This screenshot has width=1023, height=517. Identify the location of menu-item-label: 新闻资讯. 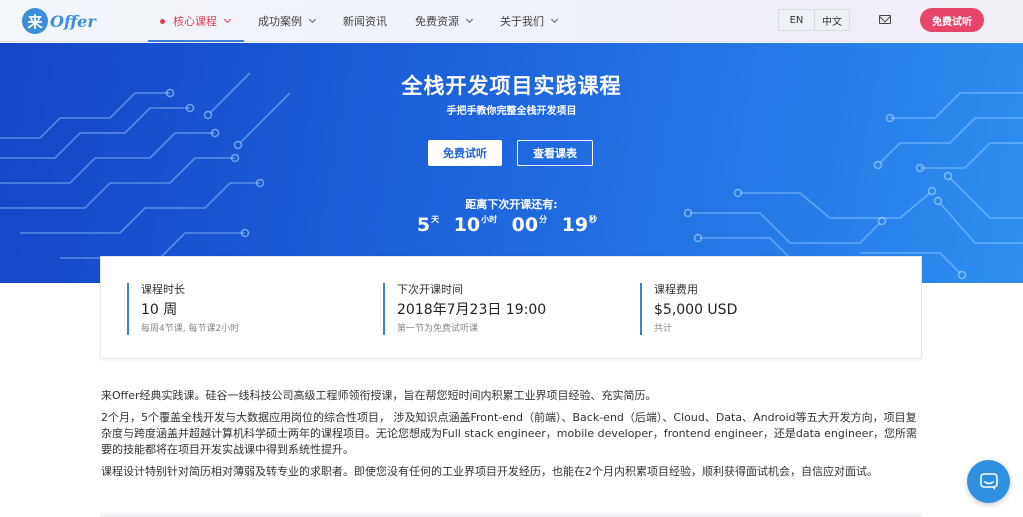
(365, 21).